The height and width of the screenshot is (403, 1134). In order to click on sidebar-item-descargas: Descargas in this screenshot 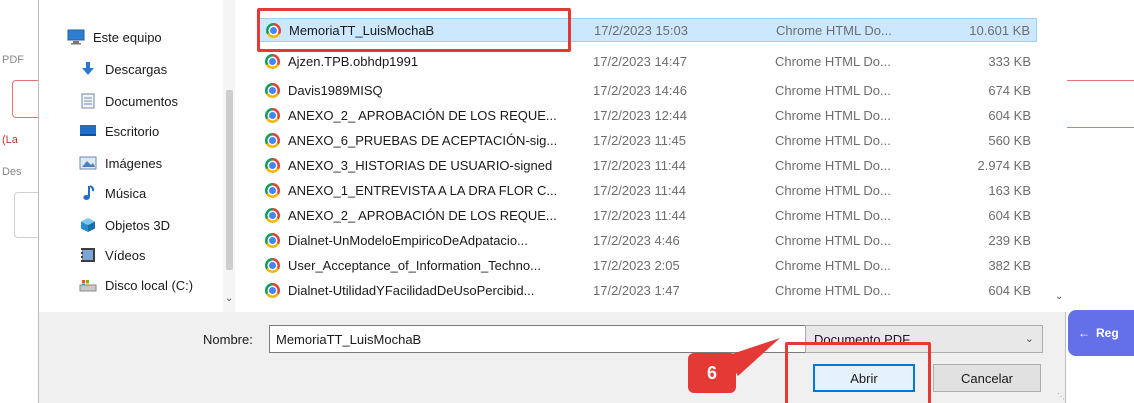, I will do `click(123, 69)`.